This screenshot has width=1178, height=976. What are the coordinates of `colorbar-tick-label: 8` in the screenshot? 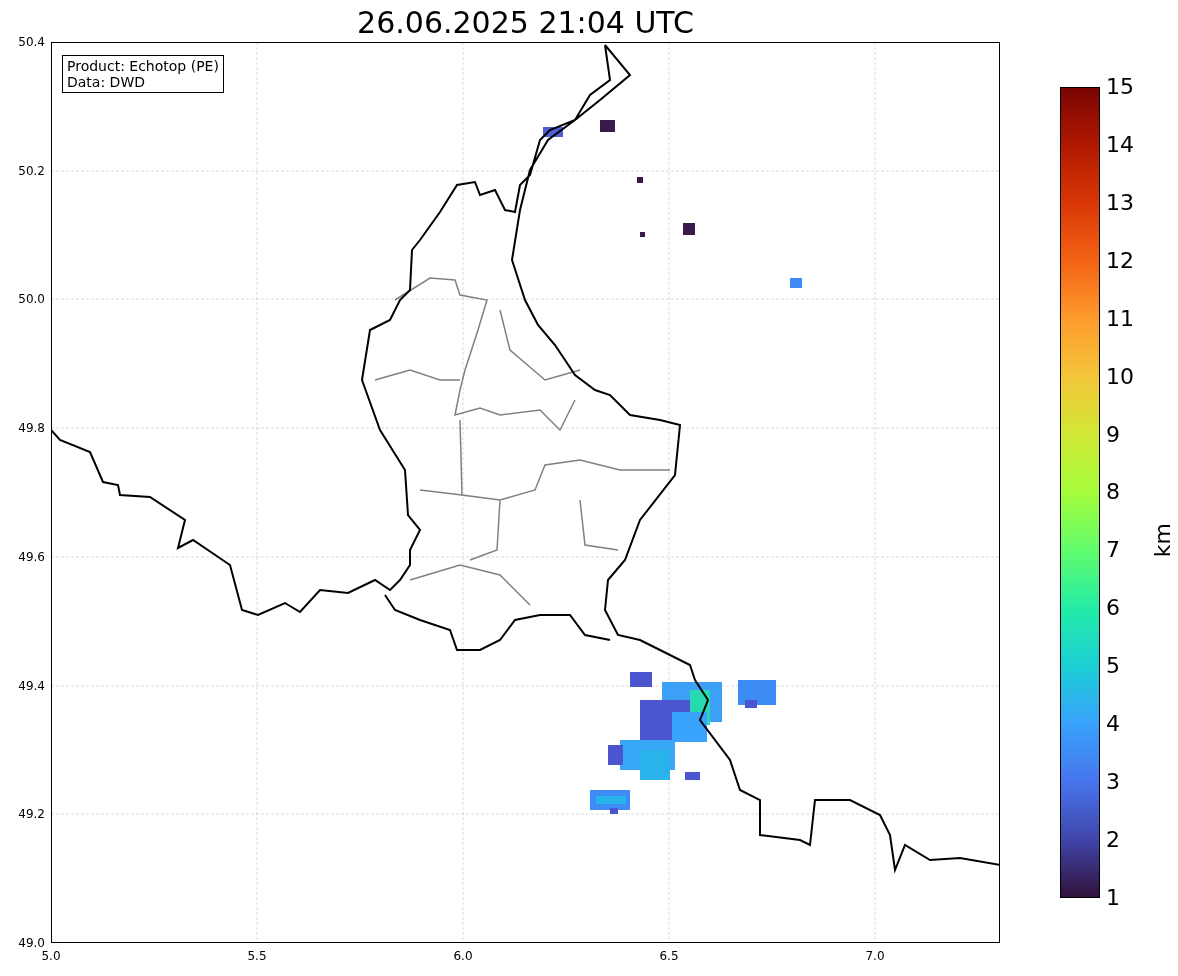 It's located at (1113, 492).